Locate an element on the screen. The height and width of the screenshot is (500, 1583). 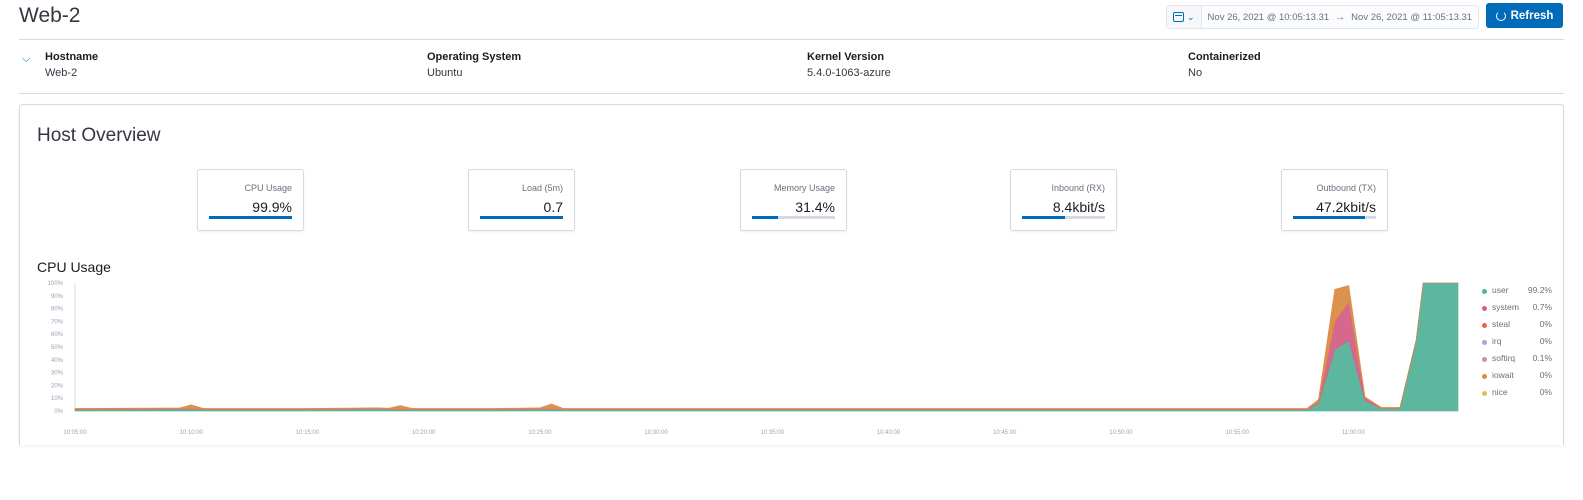
date-start: Nov 26, 2021 @ 10:05:13.31 is located at coordinates (1269, 17).